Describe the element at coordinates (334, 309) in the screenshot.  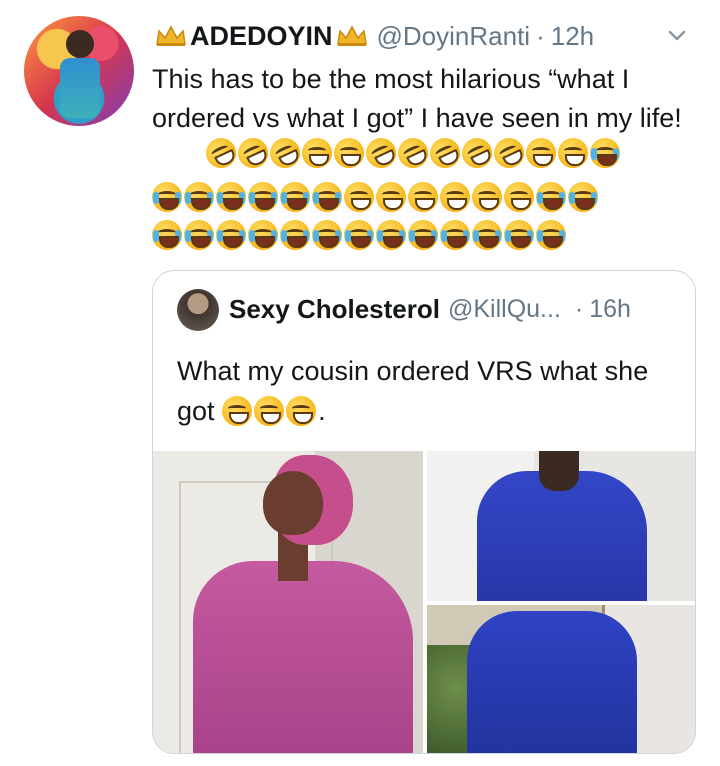
I see `quoted-author-name: Sexy Cholesterol` at that location.